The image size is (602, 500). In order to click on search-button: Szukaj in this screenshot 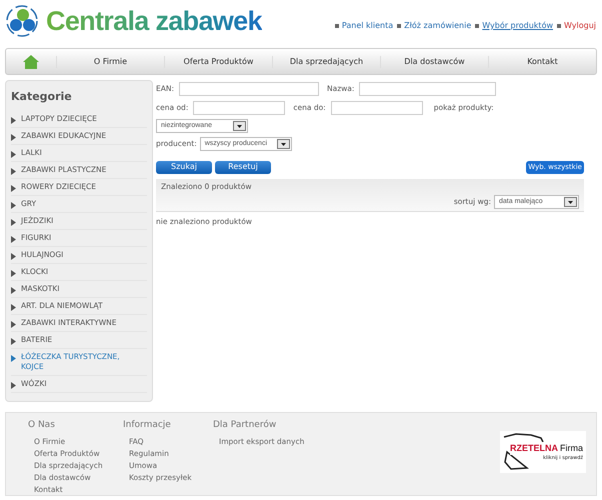, I will do `click(184, 167)`.